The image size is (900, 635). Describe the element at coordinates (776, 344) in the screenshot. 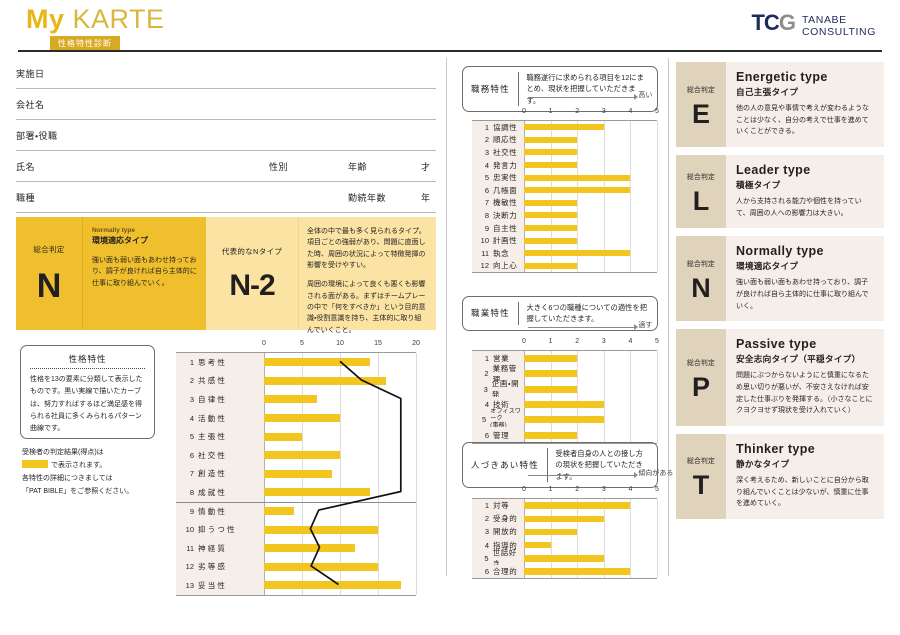

I see `type-card-name-en: Passive type` at that location.